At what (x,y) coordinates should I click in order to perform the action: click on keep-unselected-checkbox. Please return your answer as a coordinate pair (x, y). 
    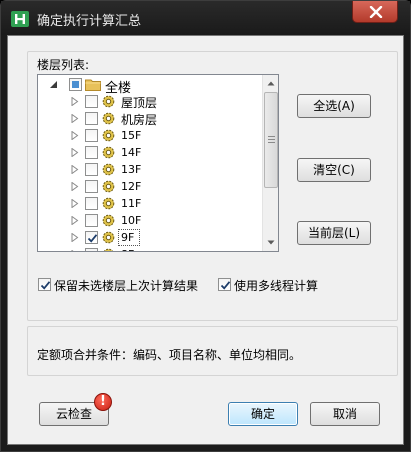
    Looking at the image, I should click on (44, 284).